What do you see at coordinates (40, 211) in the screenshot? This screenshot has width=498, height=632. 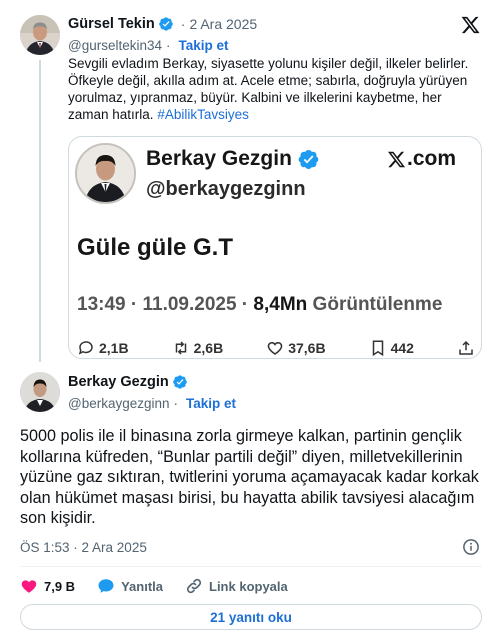 I see `thread-connector-line` at bounding box center [40, 211].